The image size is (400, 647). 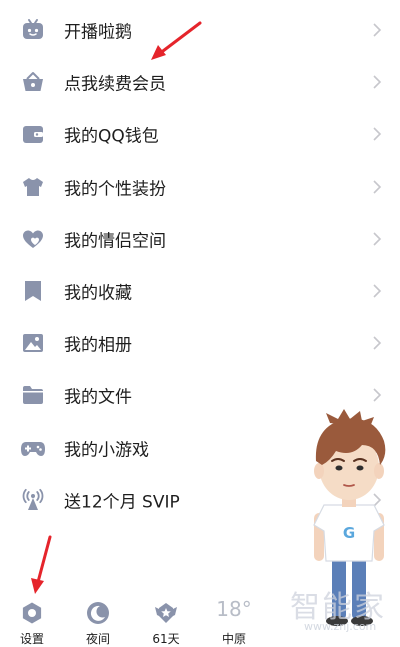 What do you see at coordinates (166, 639) in the screenshot?
I see `sign-in-days-label: 61天` at bounding box center [166, 639].